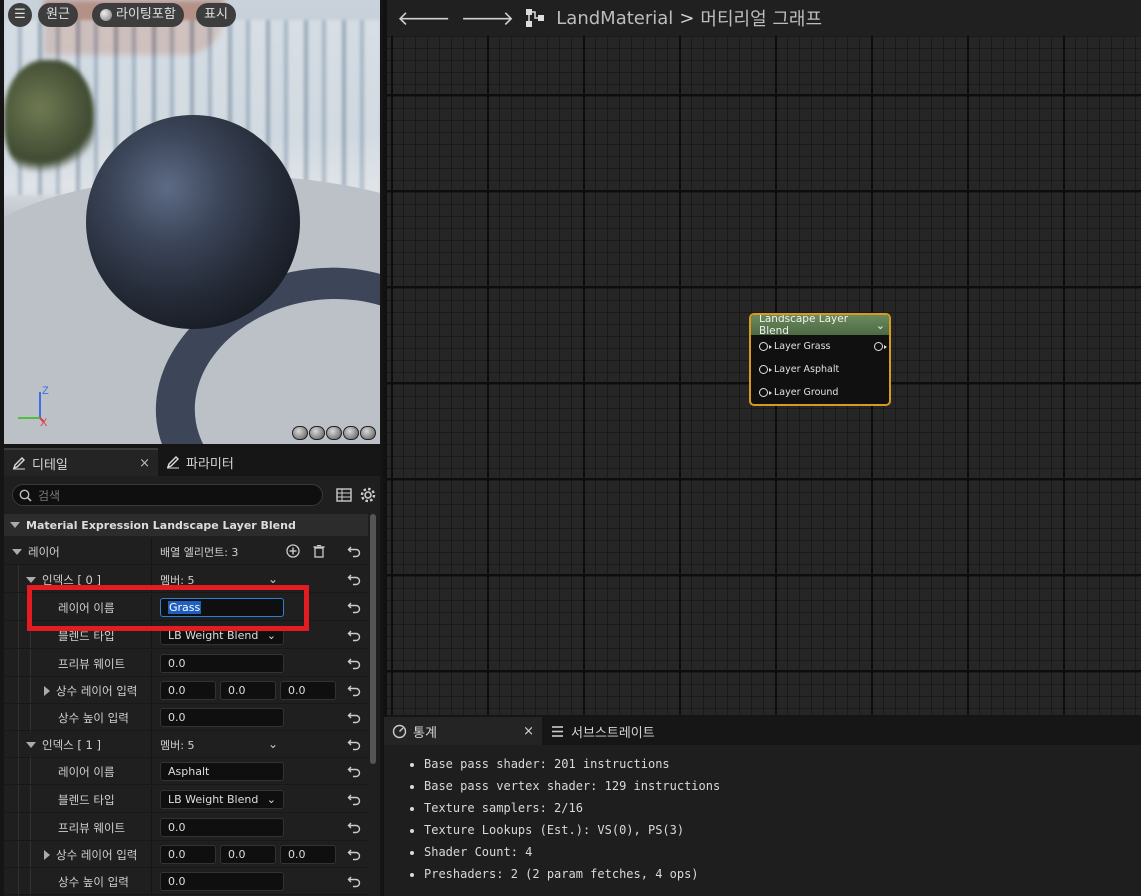  What do you see at coordinates (782, 874) in the screenshot?
I see `stats-line: Preshaders: 2 (2 param fetches, 4 ops)` at bounding box center [782, 874].